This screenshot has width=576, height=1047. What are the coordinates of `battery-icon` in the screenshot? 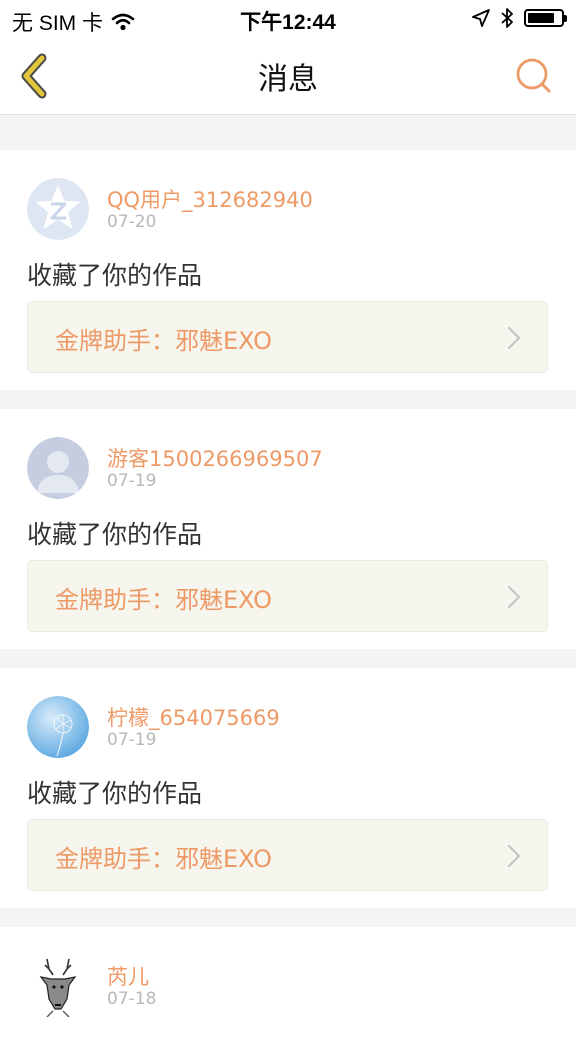 It's located at (545, 18).